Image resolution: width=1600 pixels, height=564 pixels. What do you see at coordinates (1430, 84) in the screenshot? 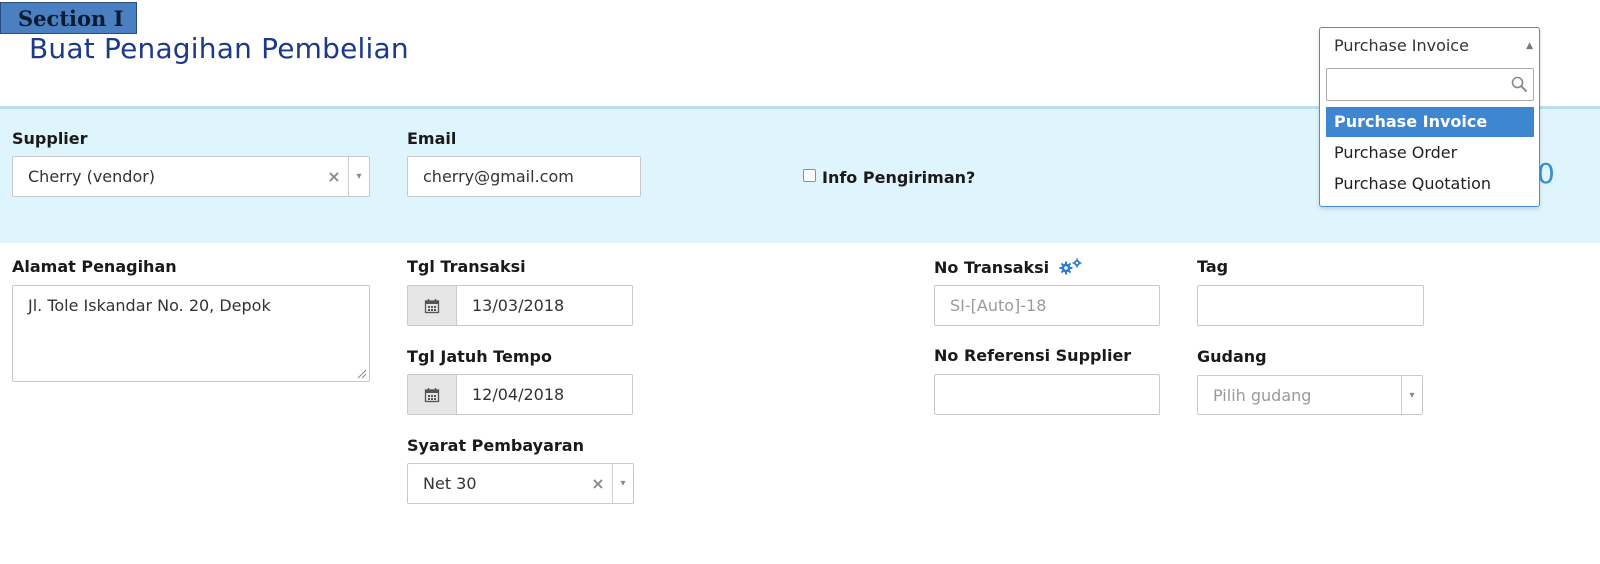
I see `dropdown-search-input` at bounding box center [1430, 84].